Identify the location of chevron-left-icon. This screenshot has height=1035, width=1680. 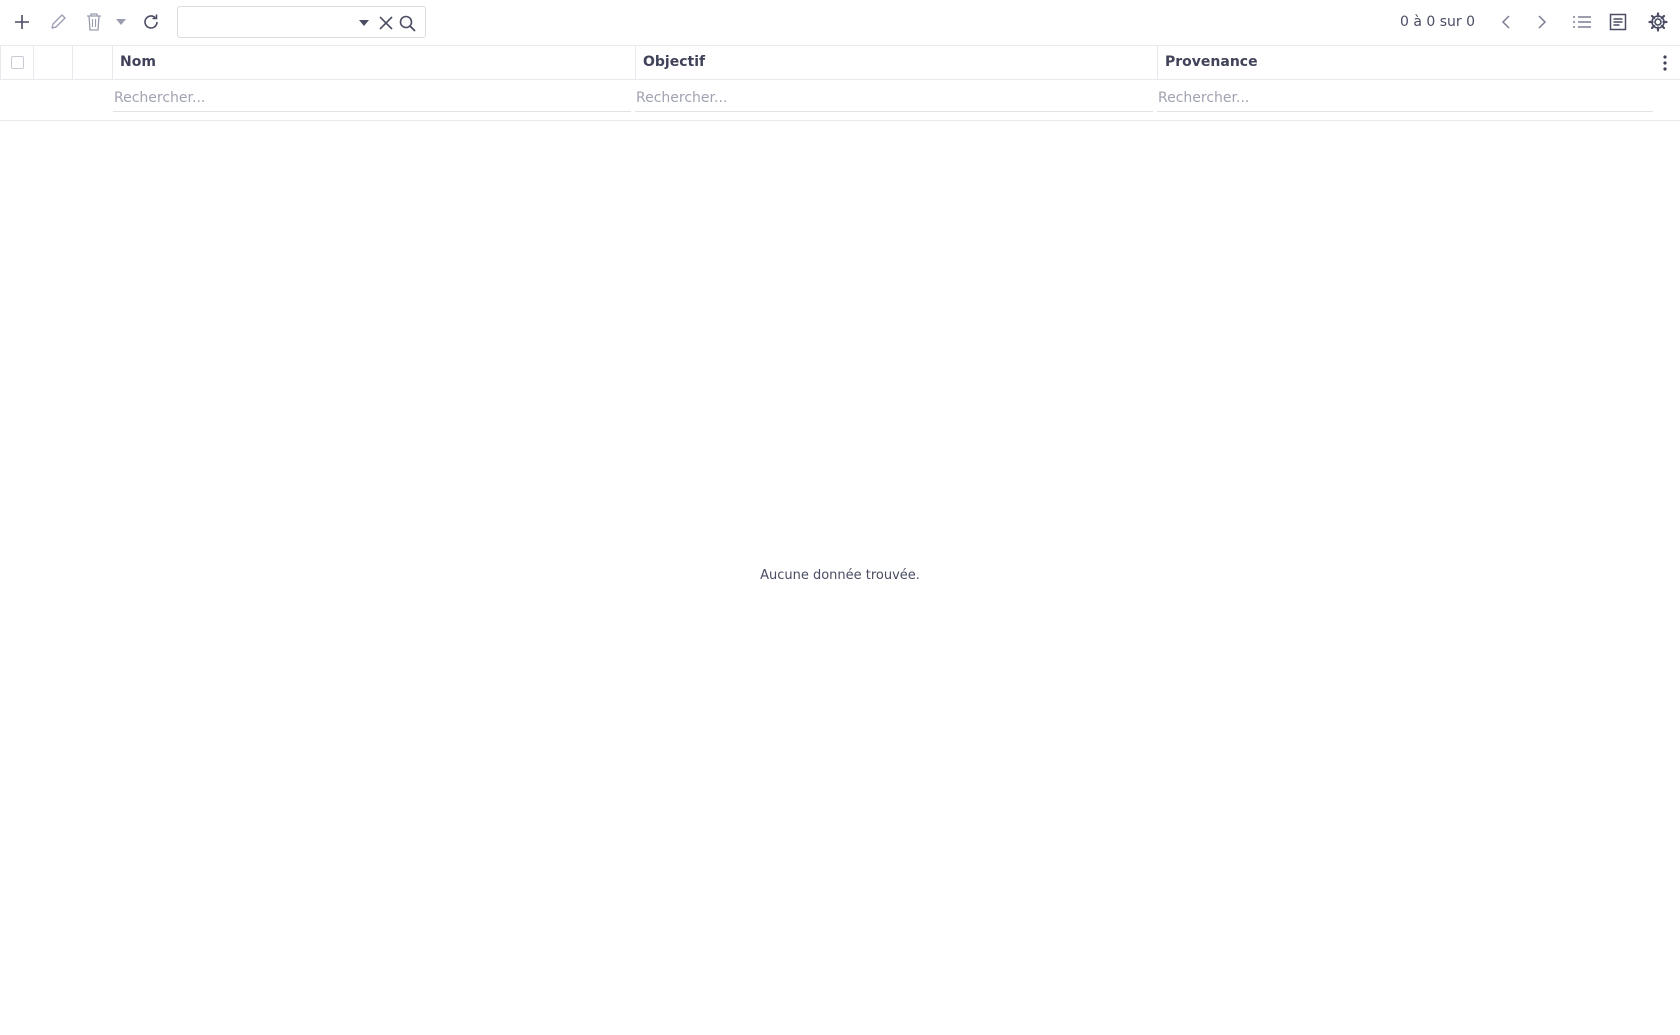
(1505, 22).